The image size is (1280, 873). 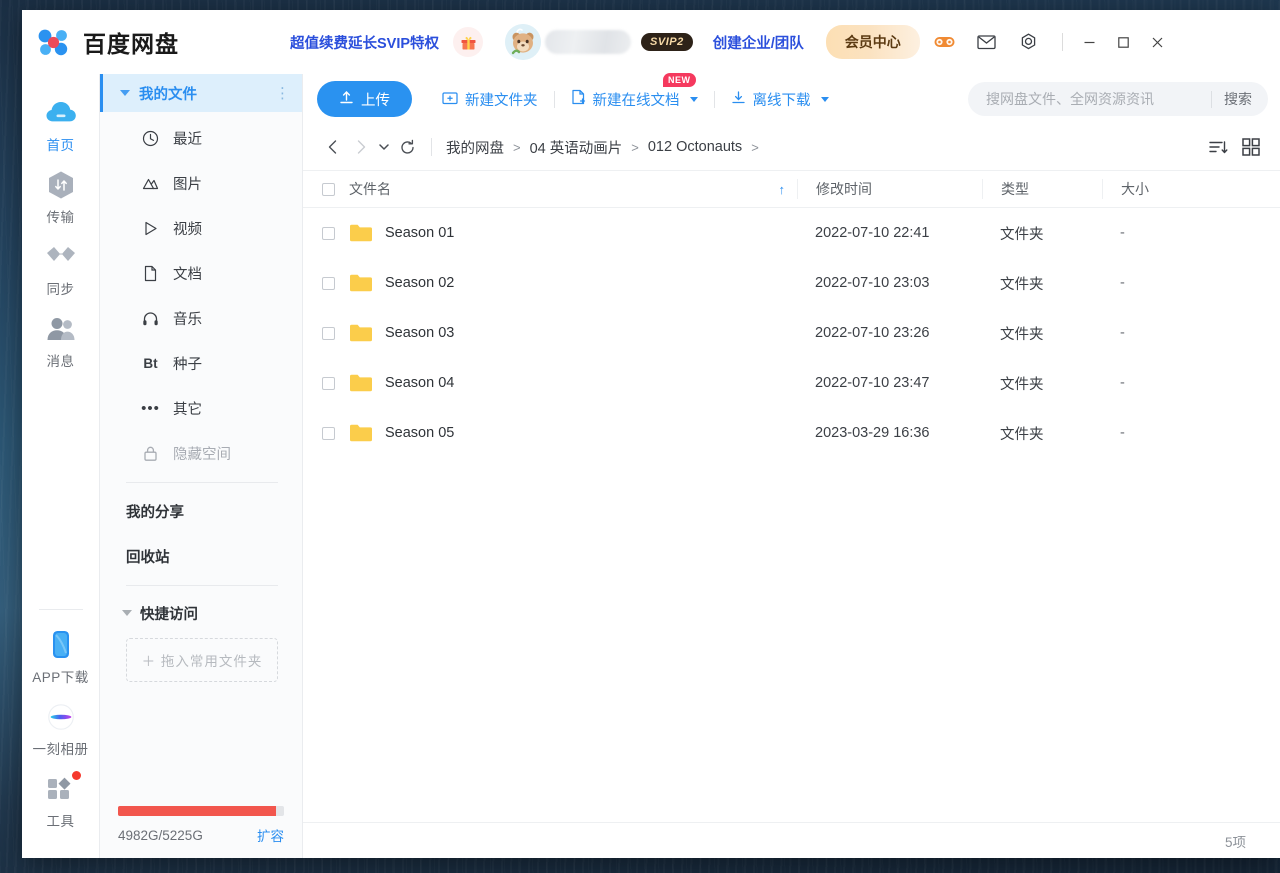 I want to click on row-size-cell: -, so click(x=1122, y=233).